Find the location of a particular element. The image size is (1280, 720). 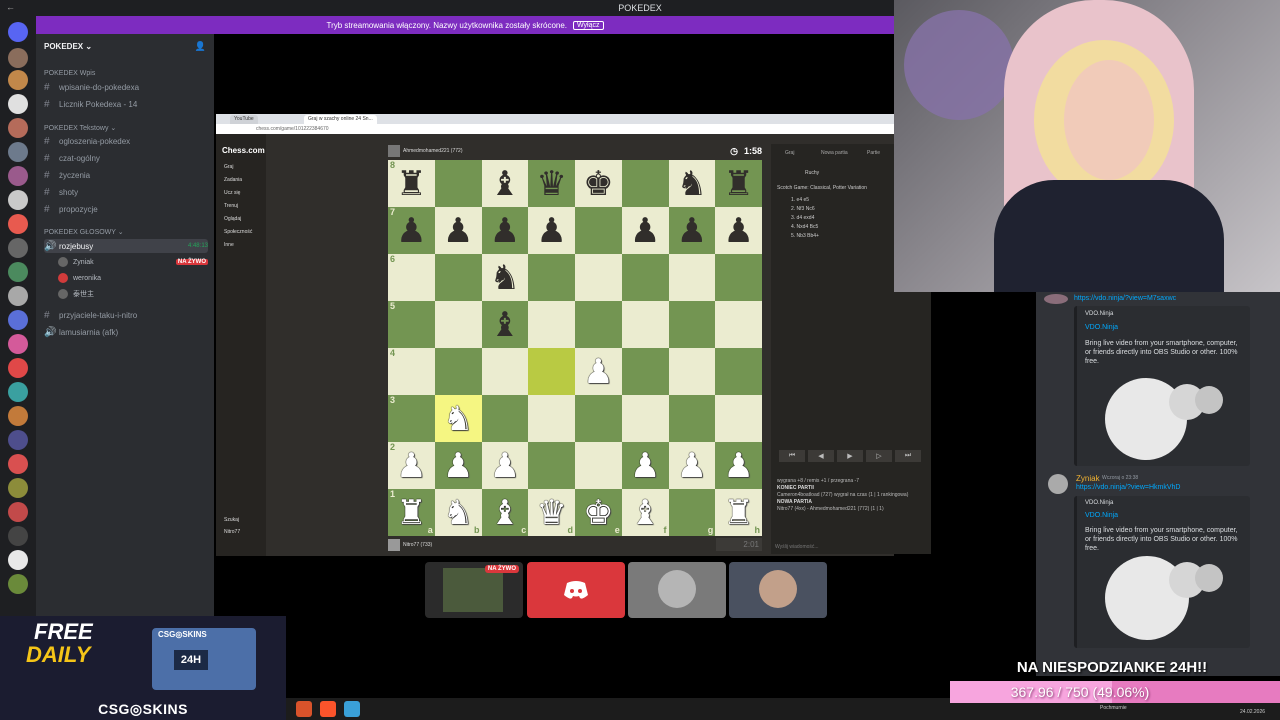

category-header: POKEDEX Tekstowy ⌄ is located at coordinates (80, 128).